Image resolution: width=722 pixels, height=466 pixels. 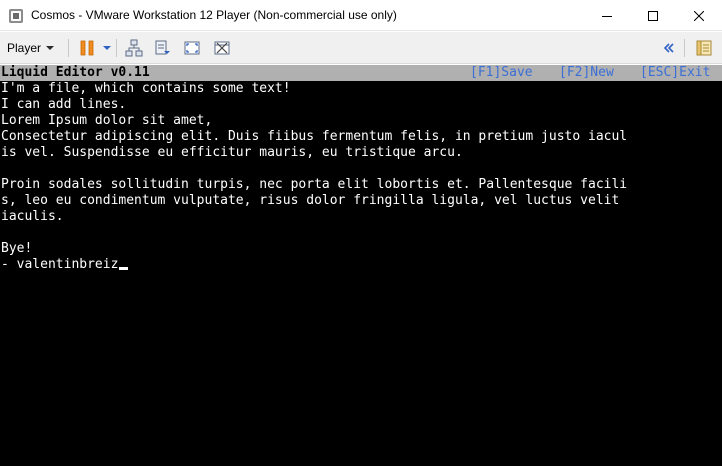 I want to click on network-adapter-button, so click(x=134, y=48).